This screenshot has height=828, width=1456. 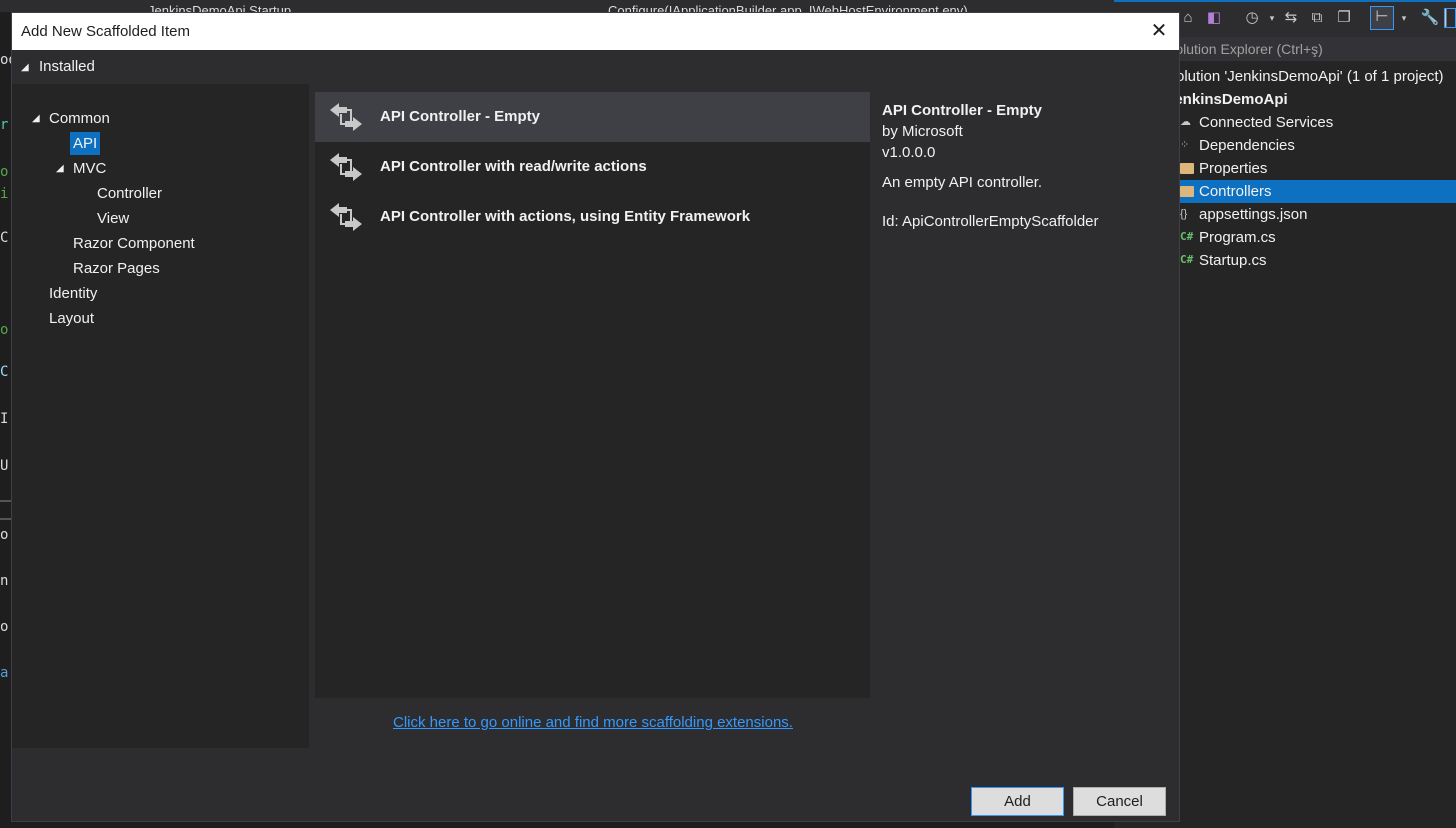 What do you see at coordinates (4, 581) in the screenshot?
I see `code-fragment: n` at bounding box center [4, 581].